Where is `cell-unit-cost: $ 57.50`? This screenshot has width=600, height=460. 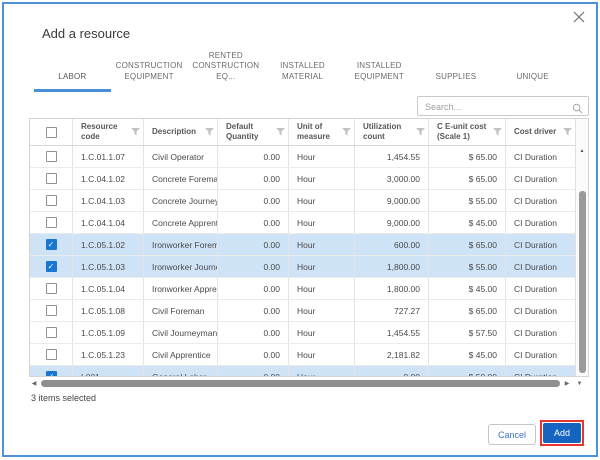
cell-unit-cost: $ 57.50 is located at coordinates (467, 332).